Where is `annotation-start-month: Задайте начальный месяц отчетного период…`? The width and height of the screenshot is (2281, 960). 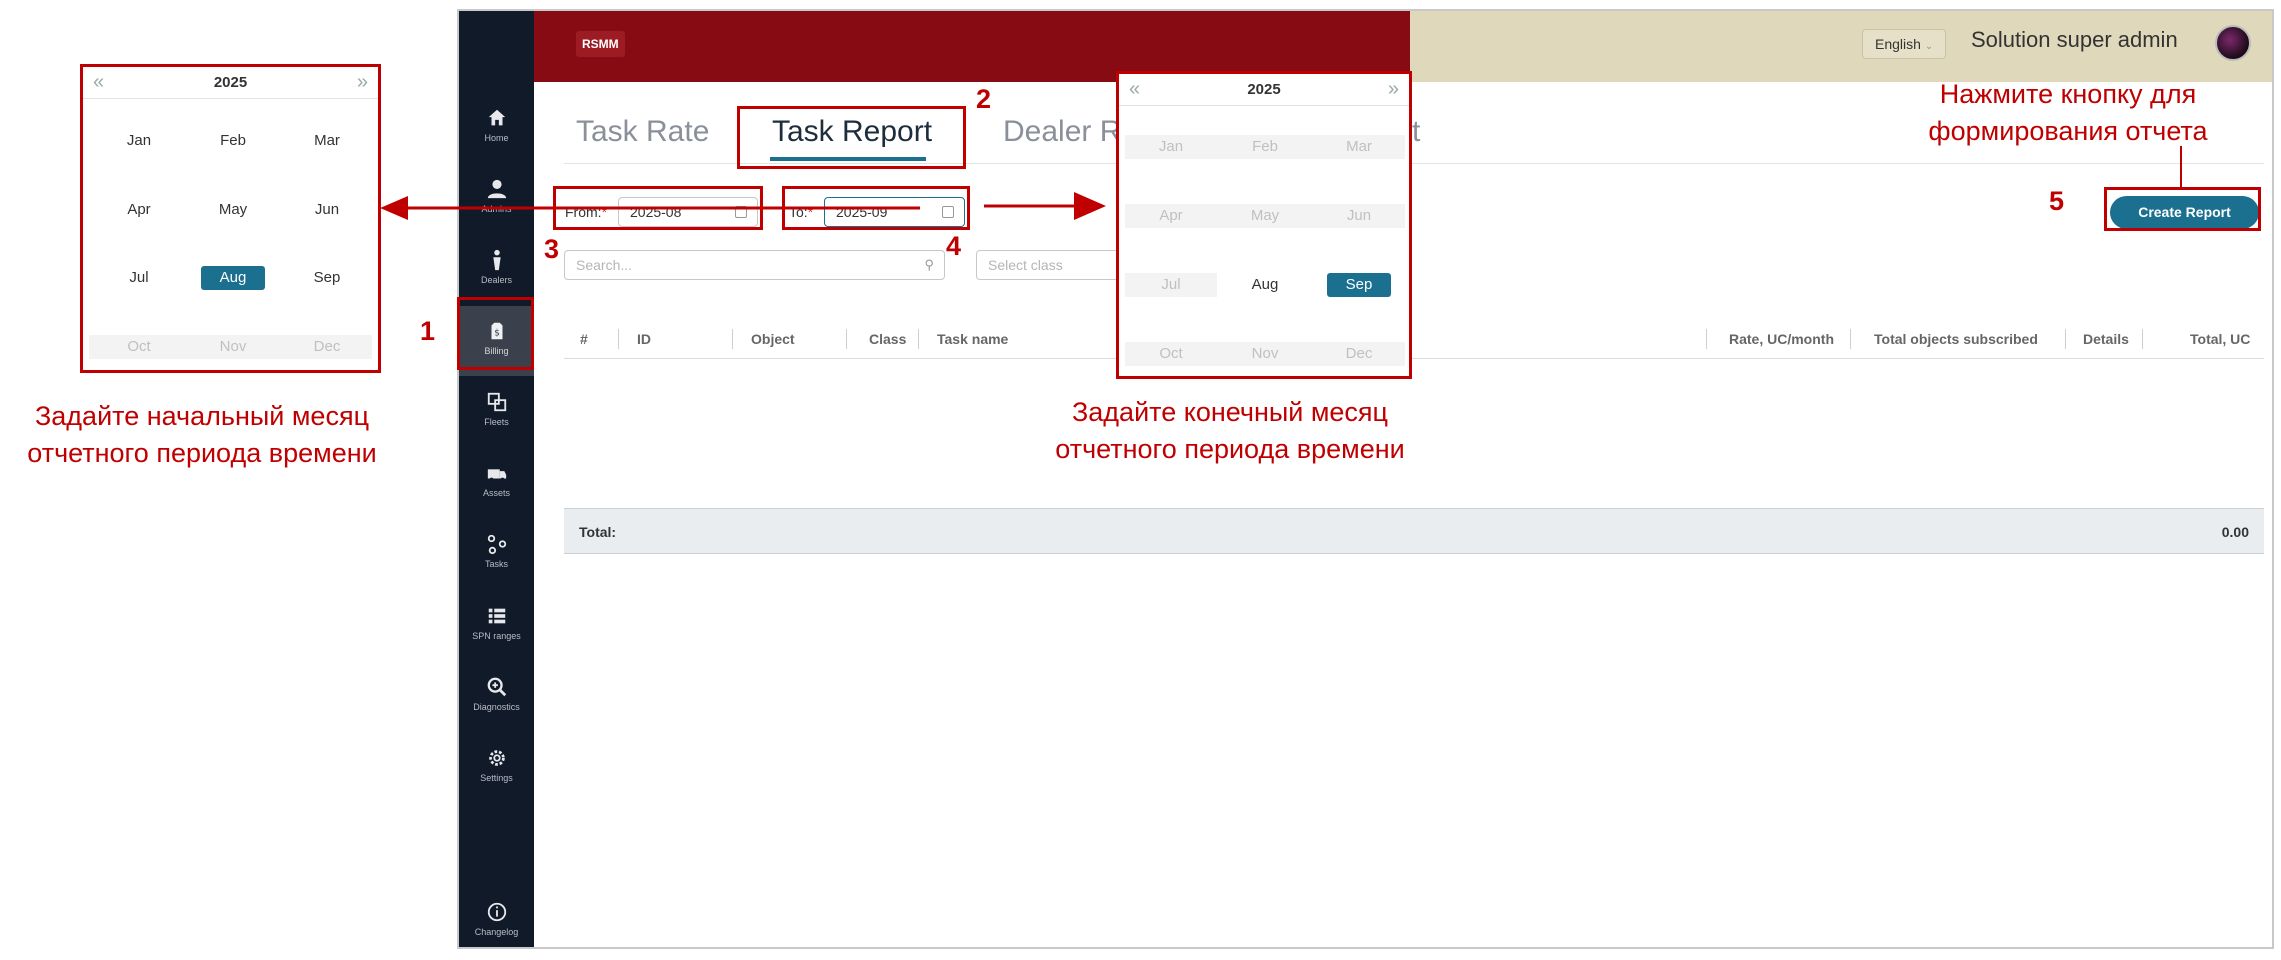 annotation-start-month: Задайте начальный месяц отчетного период… is located at coordinates (202, 434).